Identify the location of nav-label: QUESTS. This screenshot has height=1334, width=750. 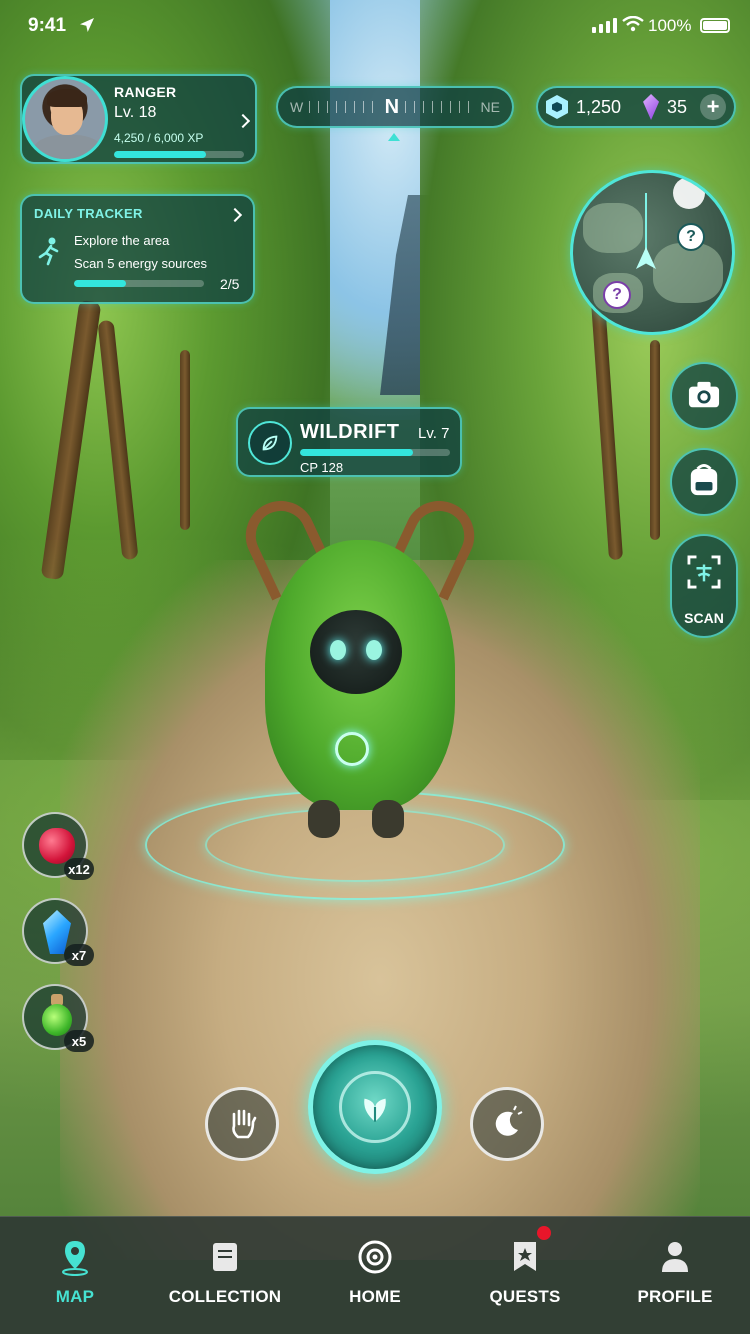
(525, 1296).